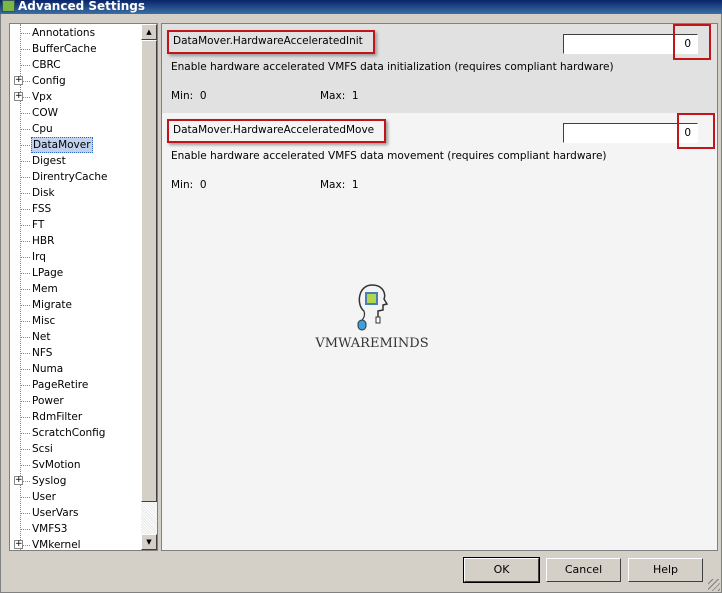 Image resolution: width=722 pixels, height=593 pixels. Describe the element at coordinates (49, 81) in the screenshot. I see `tree-item-label: Config` at that location.